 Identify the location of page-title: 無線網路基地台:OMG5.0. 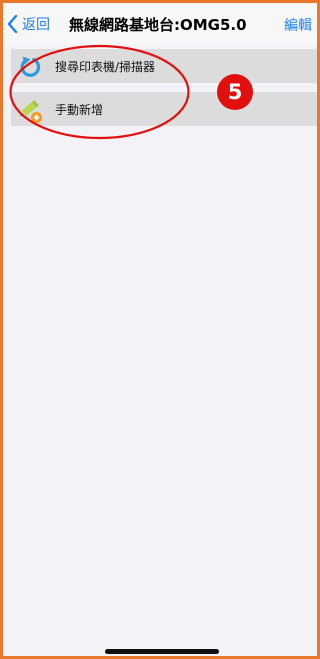
(158, 25).